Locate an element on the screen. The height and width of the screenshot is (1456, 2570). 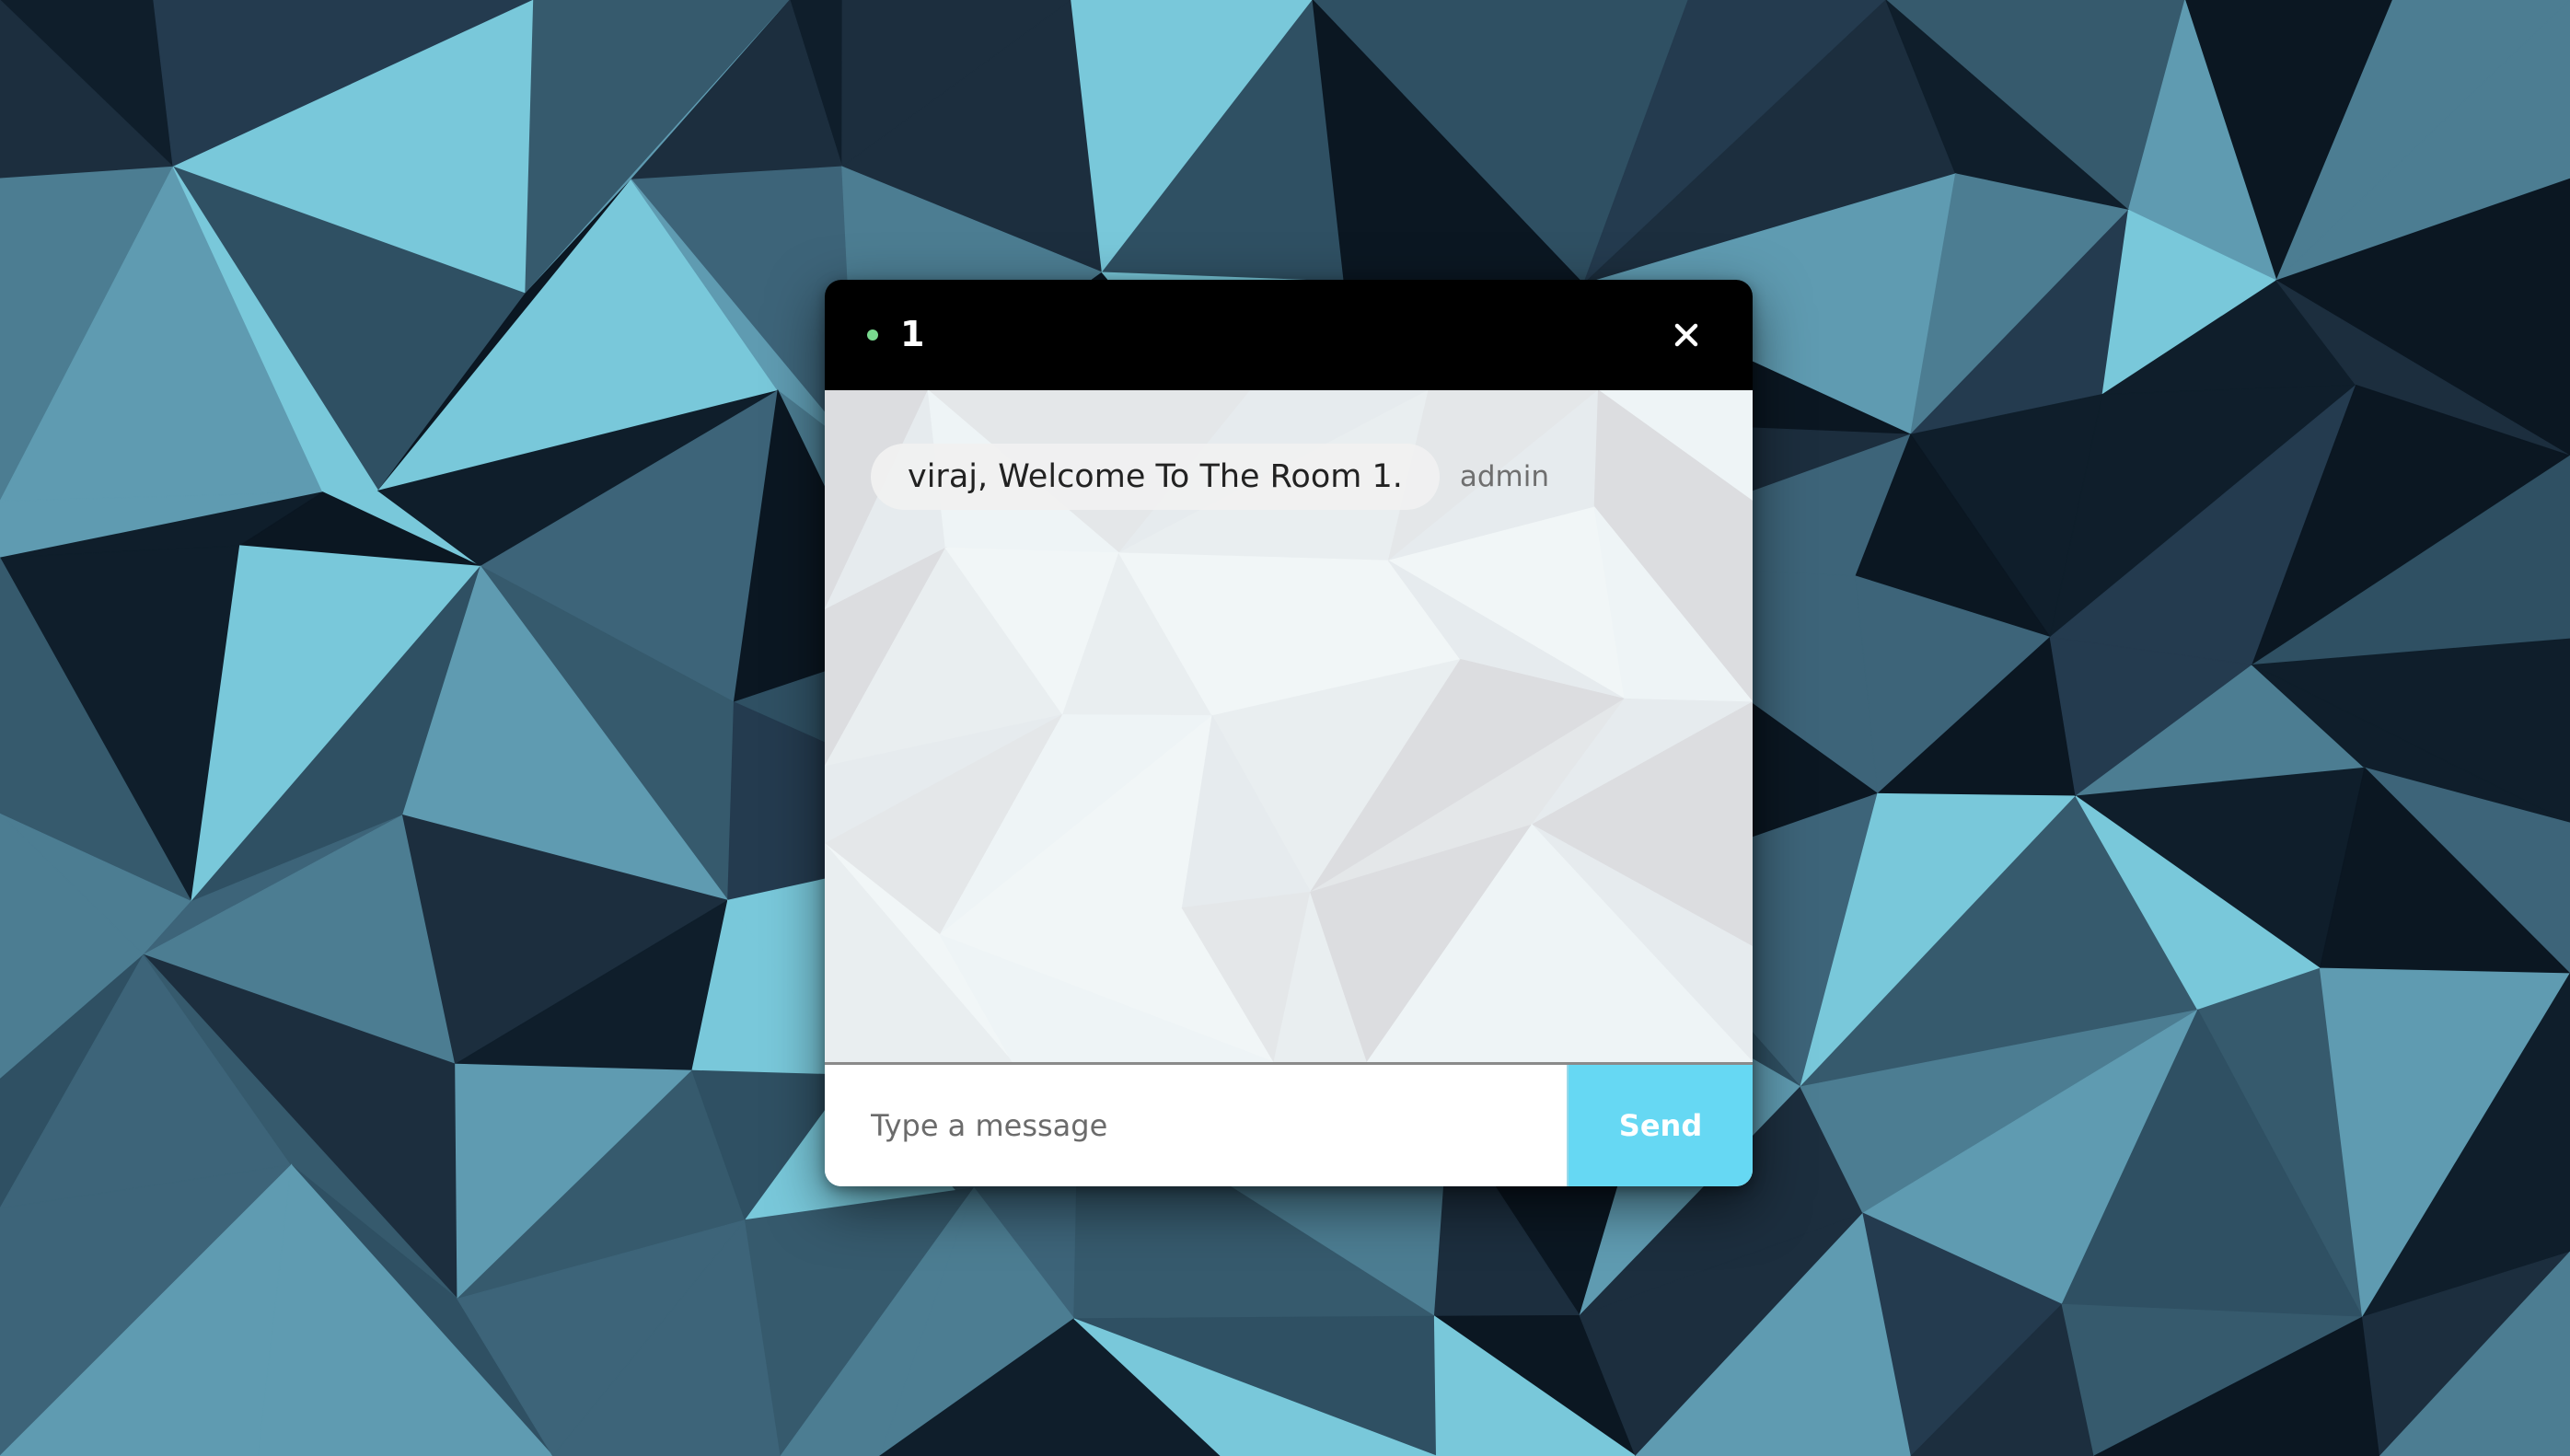
message-bubble: viraj, Welcome To The Room 1. is located at coordinates (1155, 477).